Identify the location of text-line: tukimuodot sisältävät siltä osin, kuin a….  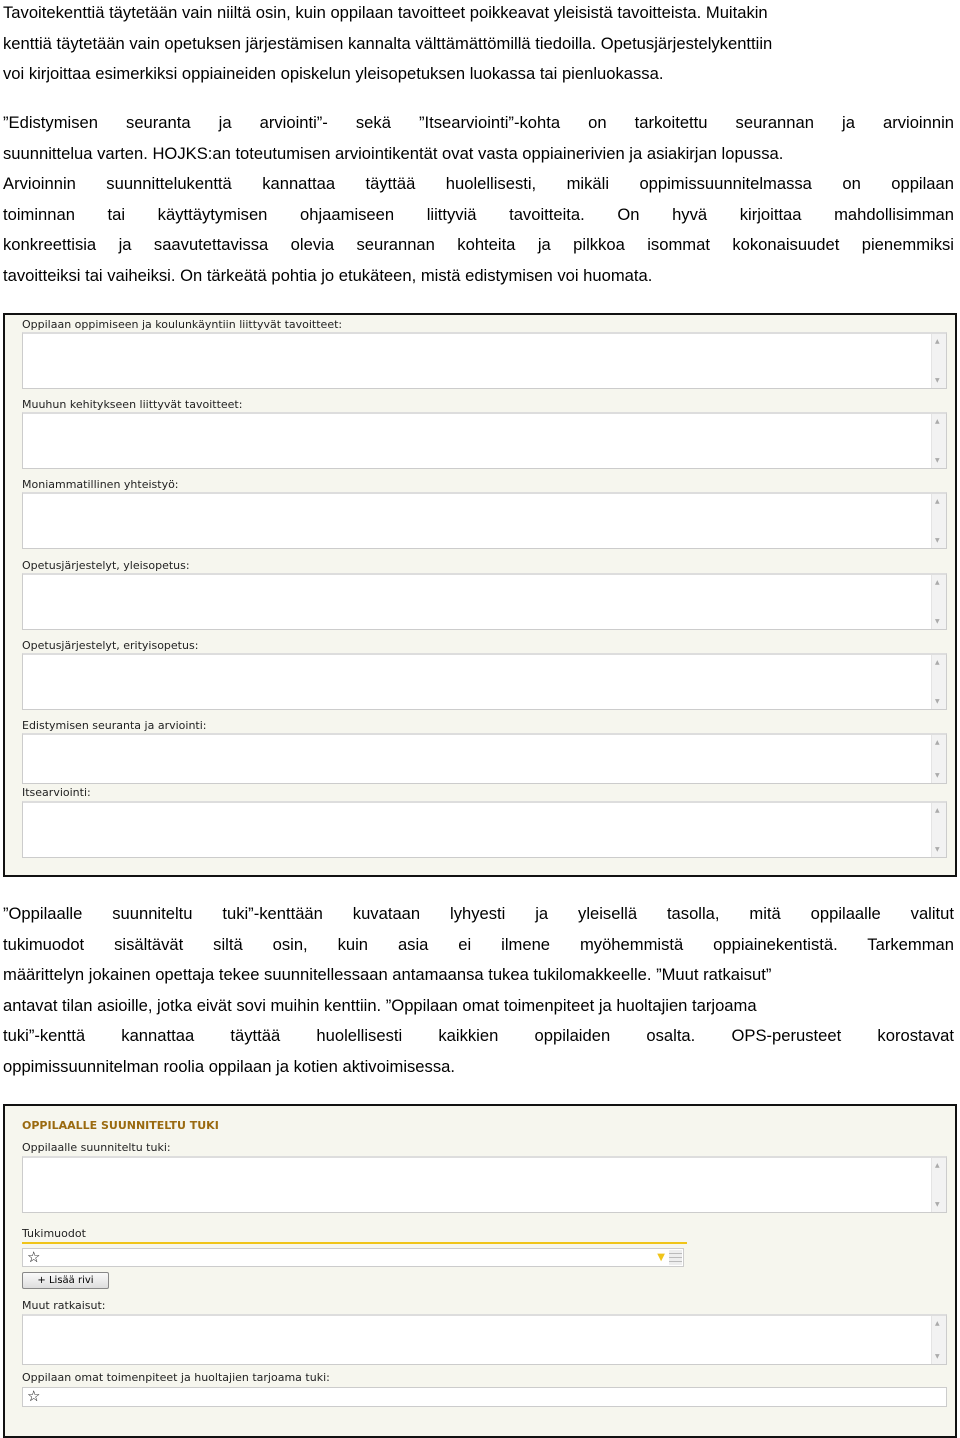
(478, 944).